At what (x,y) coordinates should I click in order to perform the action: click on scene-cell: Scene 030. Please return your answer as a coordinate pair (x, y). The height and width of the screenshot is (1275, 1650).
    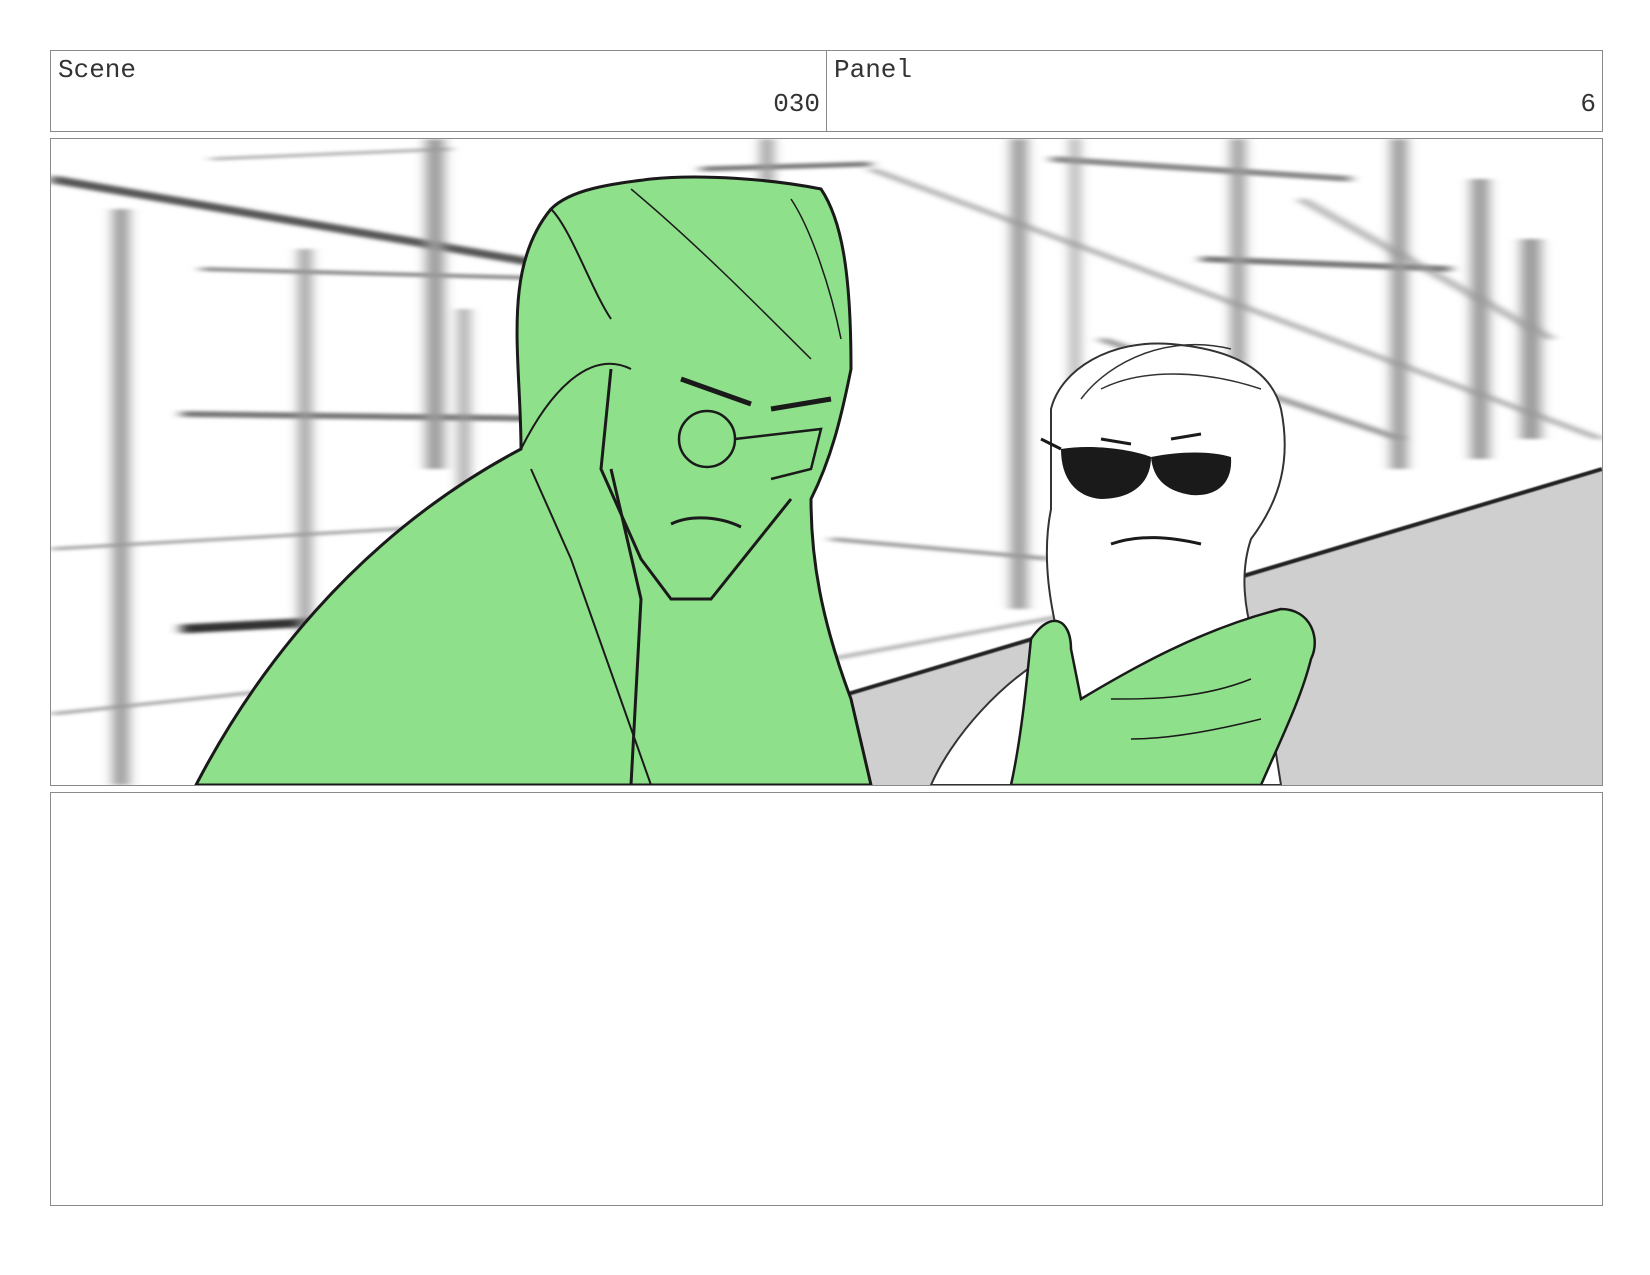
    Looking at the image, I should click on (438, 91).